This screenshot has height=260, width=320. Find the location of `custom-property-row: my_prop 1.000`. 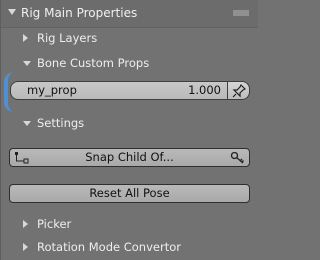

custom-property-row: my_prop 1.000 is located at coordinates (130, 91).